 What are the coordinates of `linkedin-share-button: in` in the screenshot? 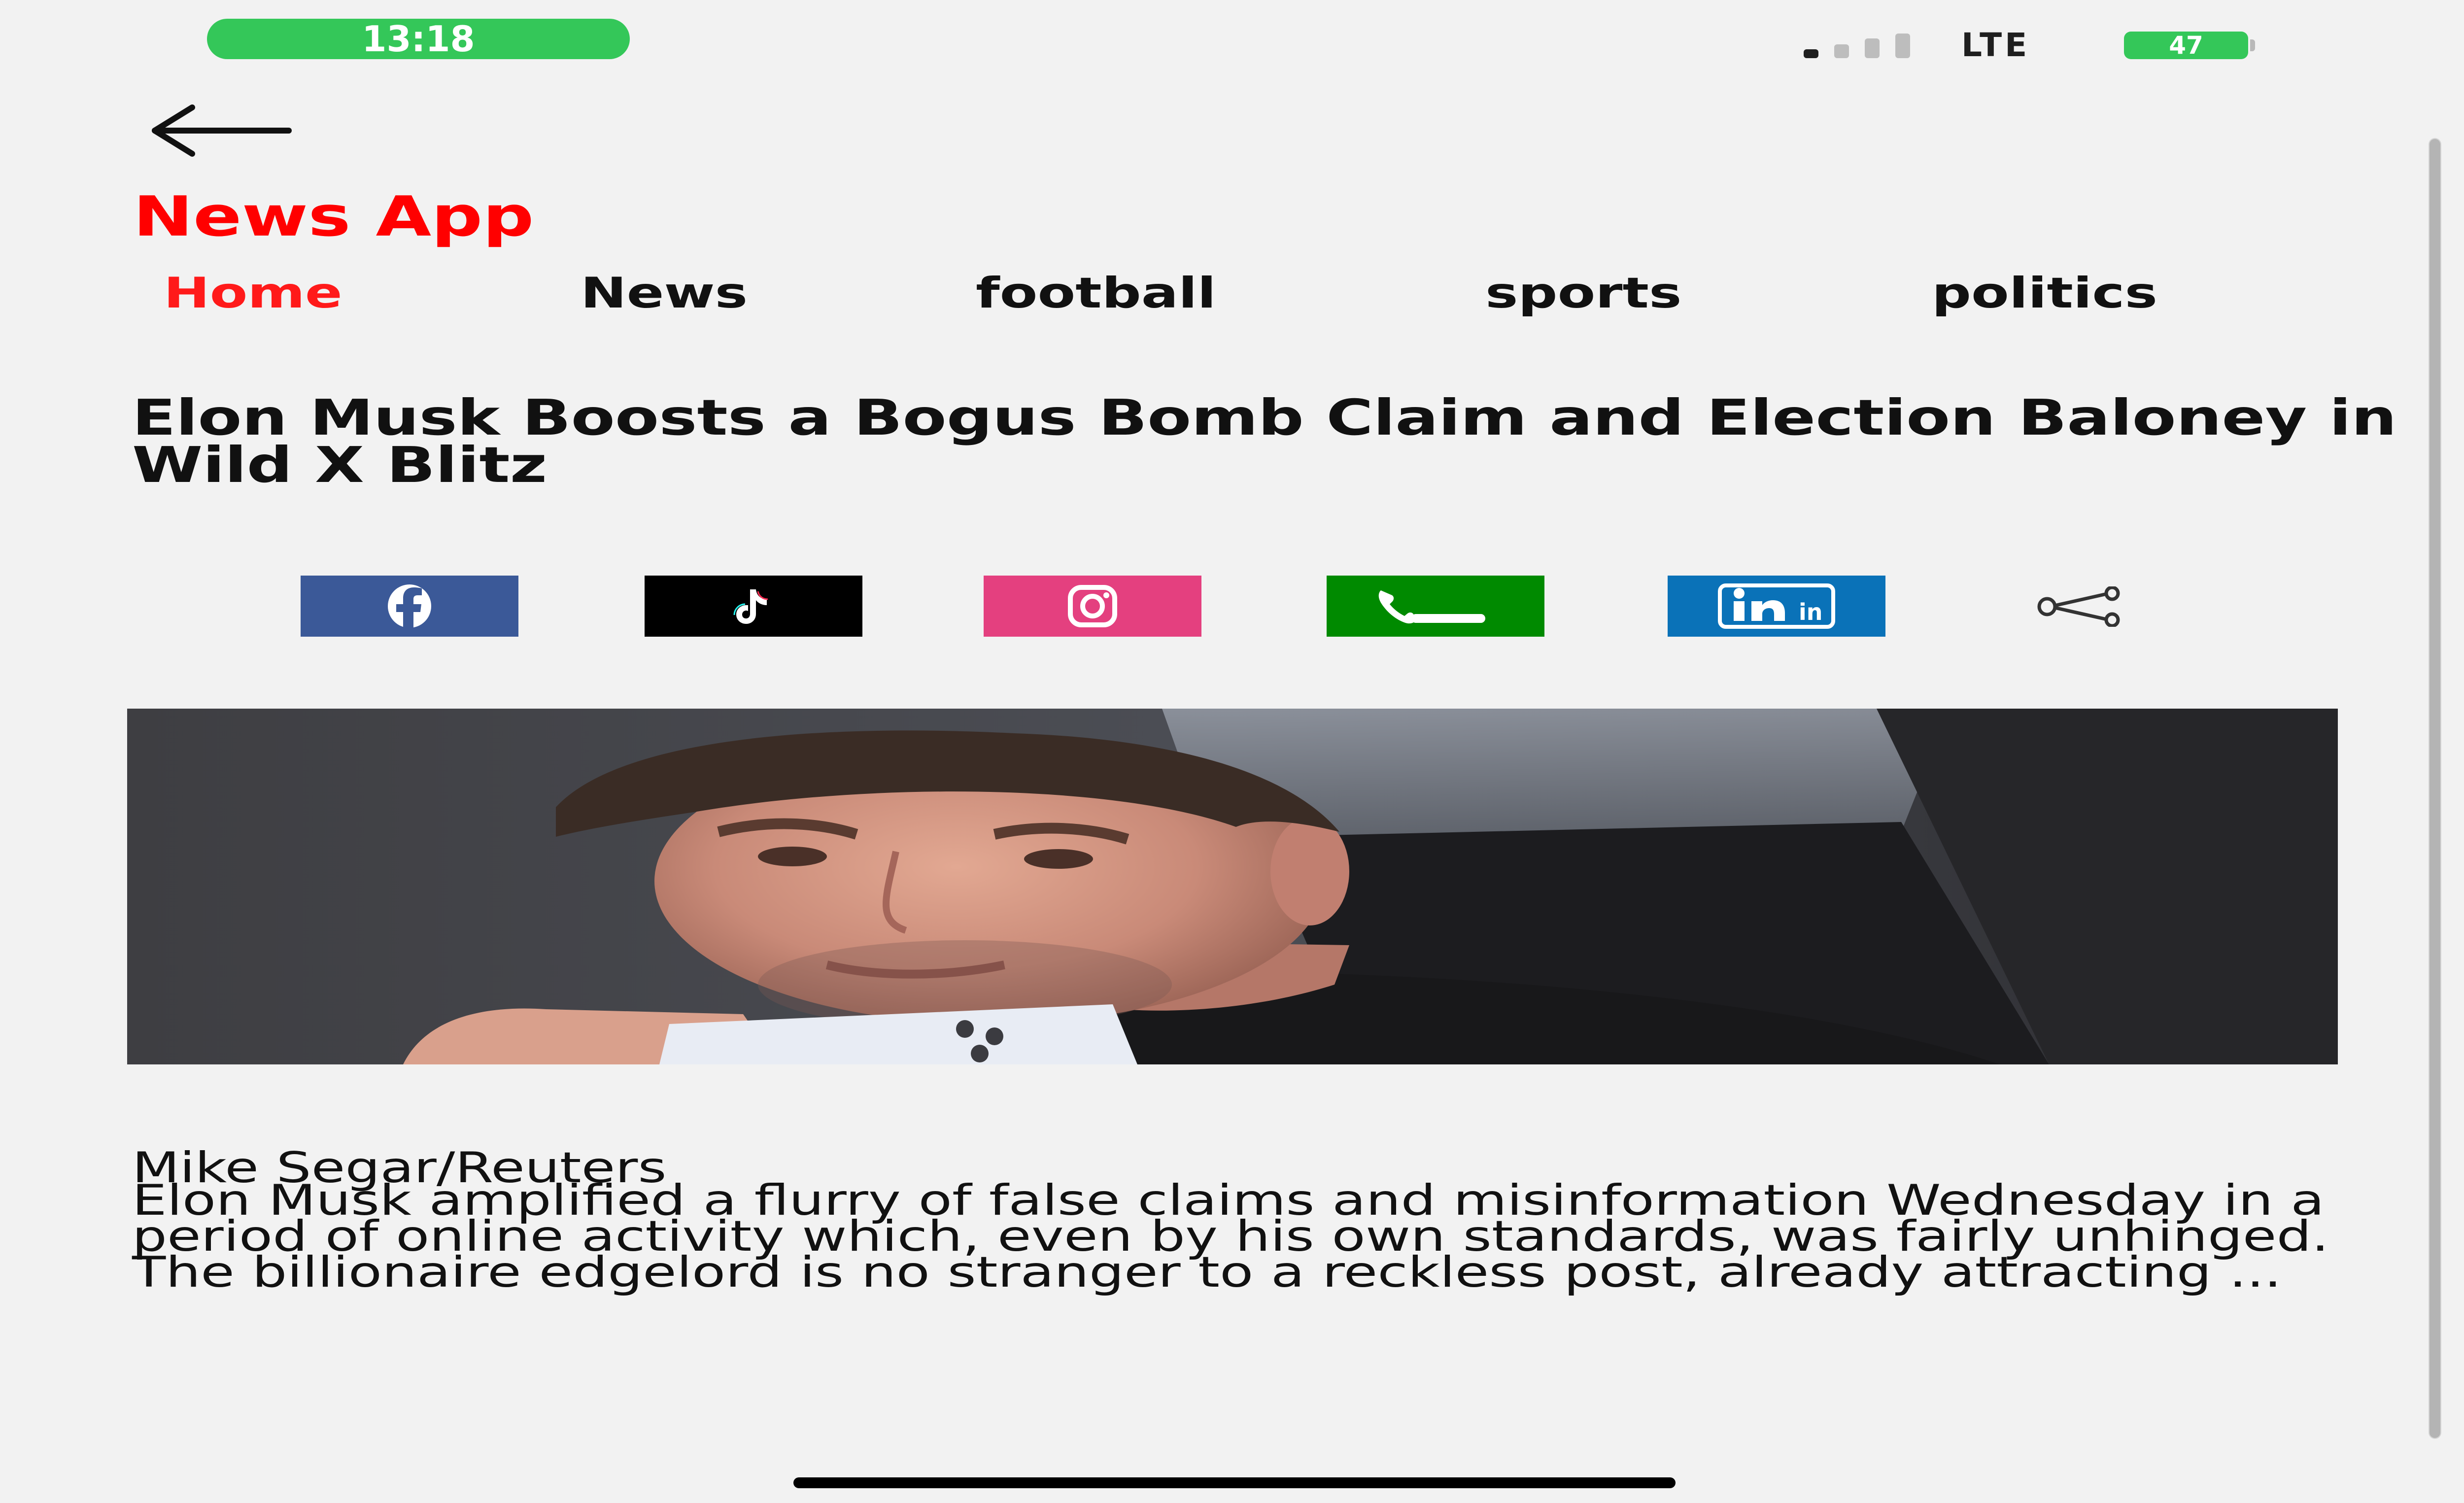 It's located at (1776, 606).